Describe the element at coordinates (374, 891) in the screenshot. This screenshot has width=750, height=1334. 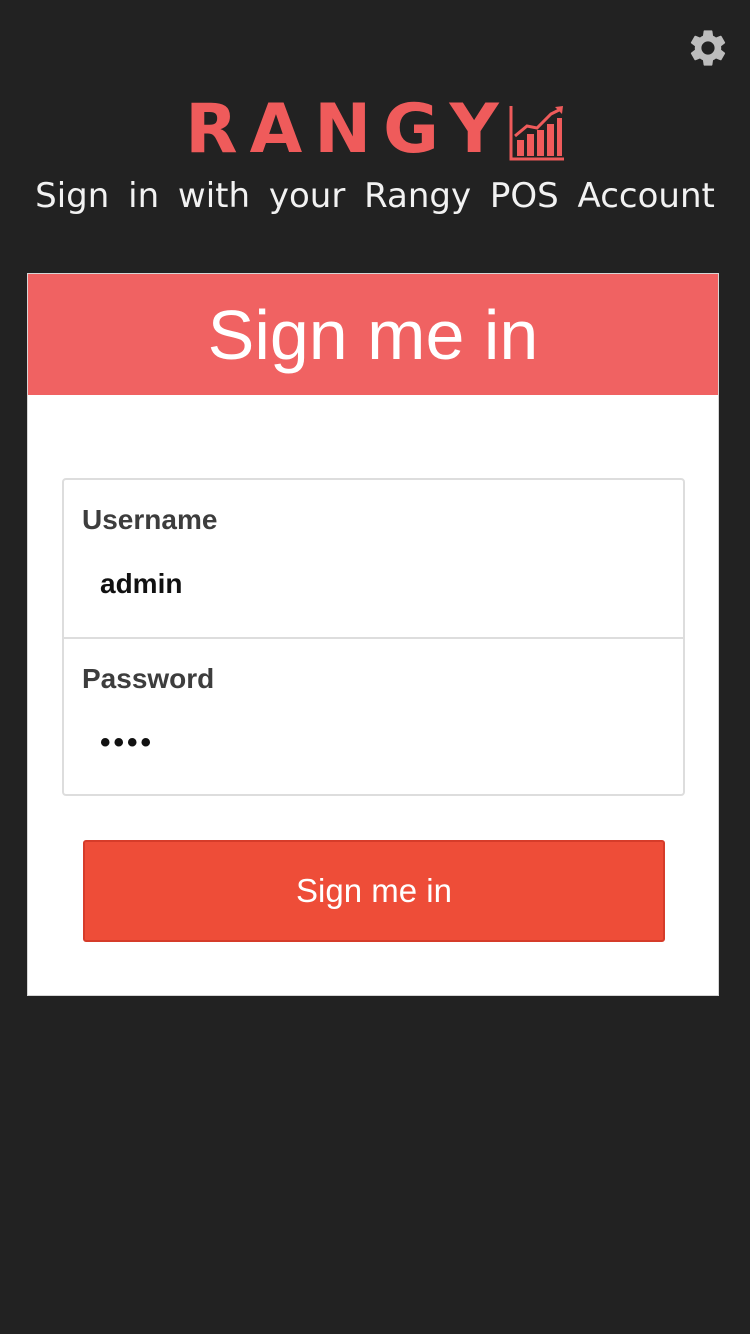
I see `sign-in-button: Sign me in` at that location.